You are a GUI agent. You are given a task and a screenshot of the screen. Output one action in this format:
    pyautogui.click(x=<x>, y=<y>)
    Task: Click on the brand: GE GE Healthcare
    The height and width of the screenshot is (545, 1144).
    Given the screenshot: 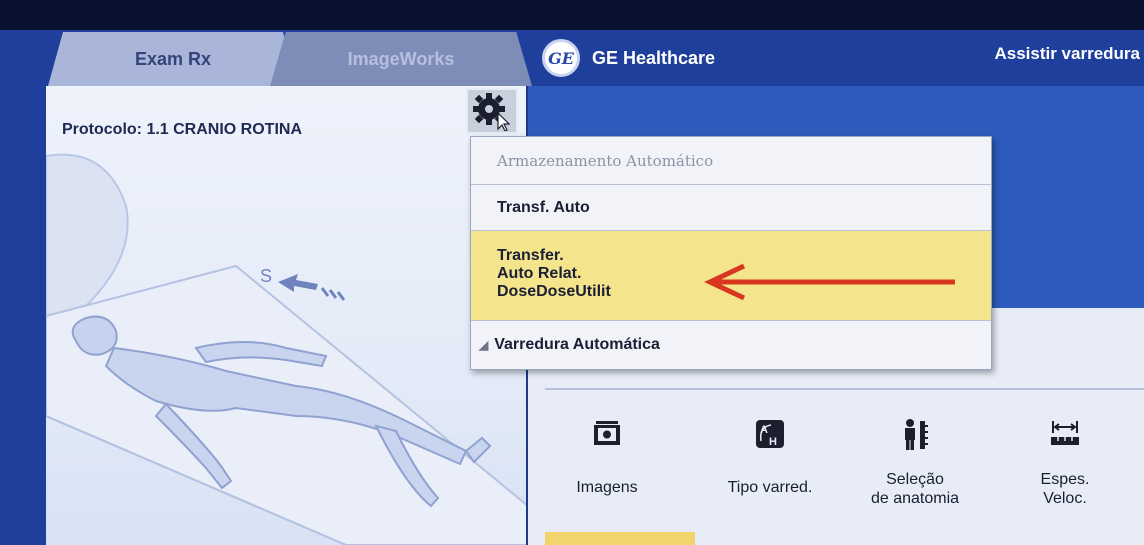 What is the action you would take?
    pyautogui.click(x=628, y=58)
    